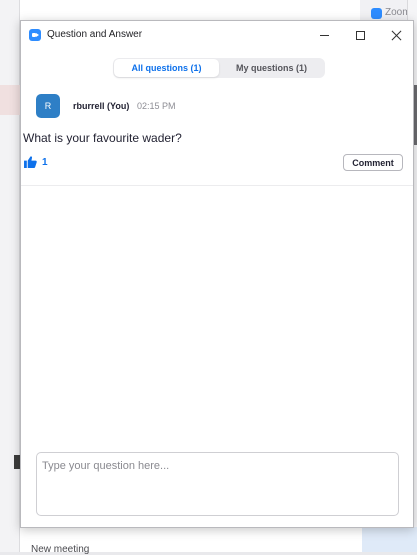 The height and width of the screenshot is (555, 417). What do you see at coordinates (102, 138) in the screenshot?
I see `question-text: What is your favourite wader?` at bounding box center [102, 138].